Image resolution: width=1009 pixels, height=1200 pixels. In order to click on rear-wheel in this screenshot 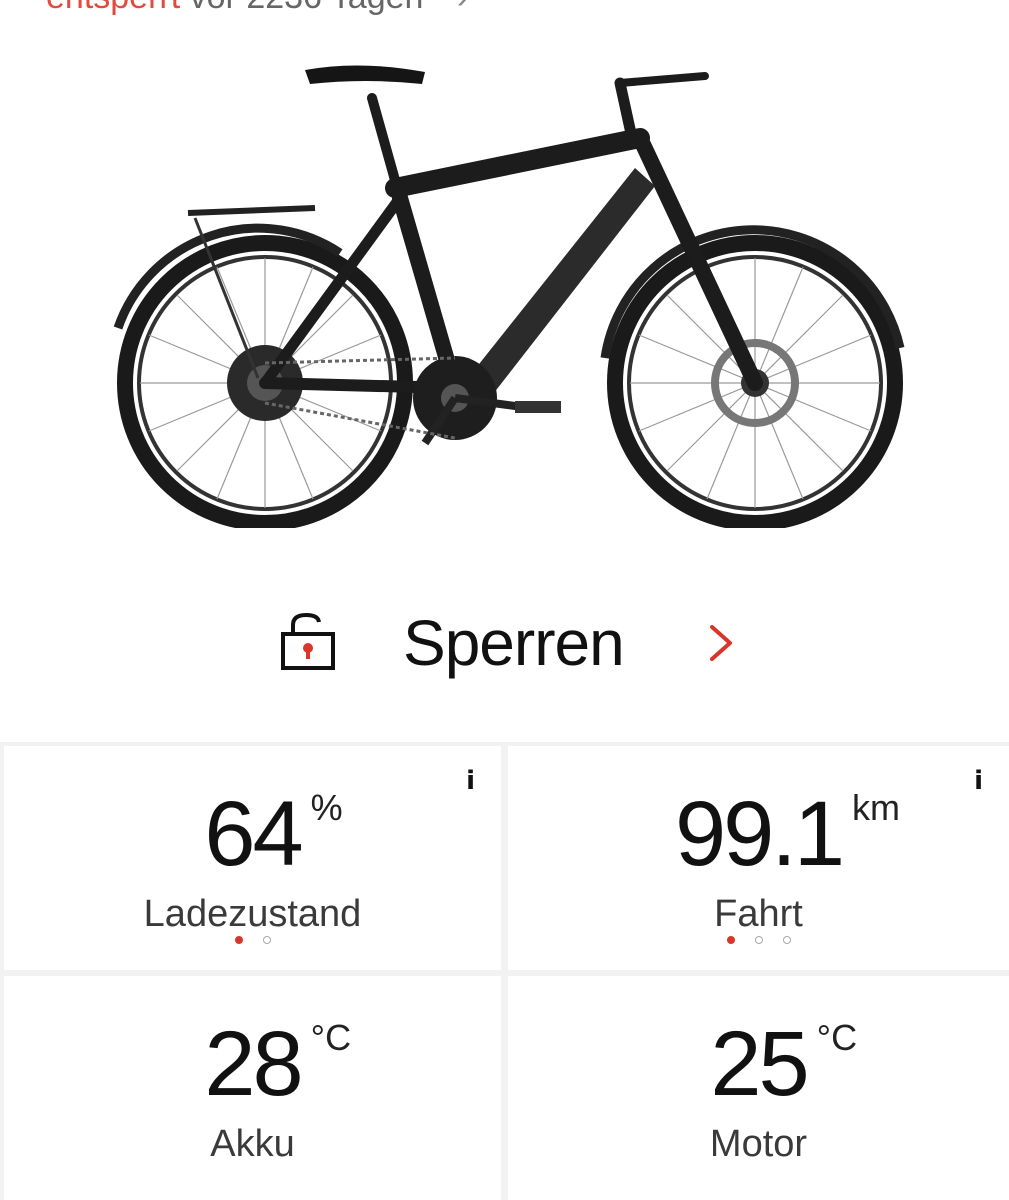, I will do `click(263, 375)`.